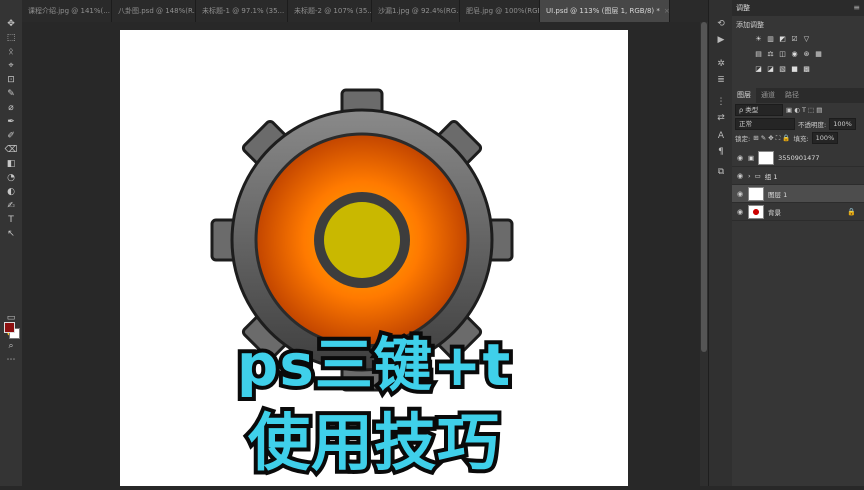 This screenshot has height=490, width=864. What do you see at coordinates (778, 194) in the screenshot?
I see `layer-name: 图层 1` at bounding box center [778, 194].